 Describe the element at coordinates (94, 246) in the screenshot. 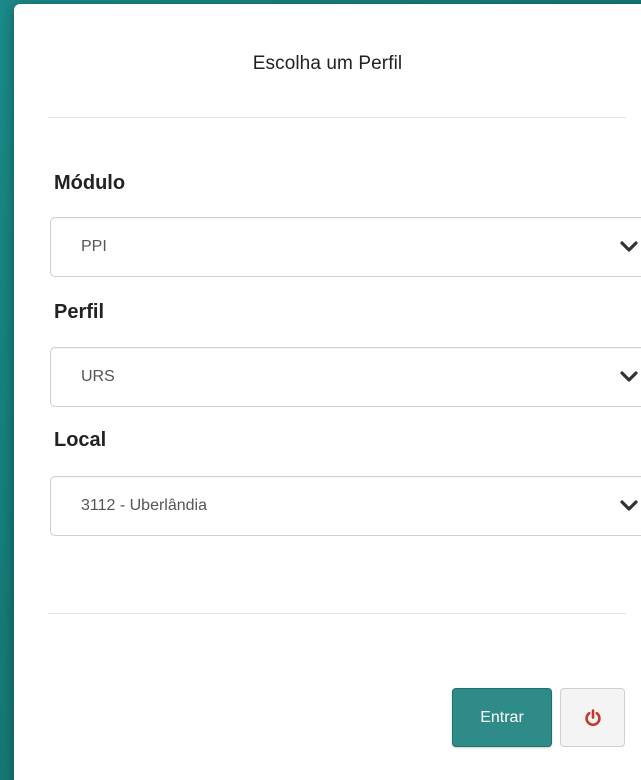

I see `modulo-selected-value: PPI` at that location.